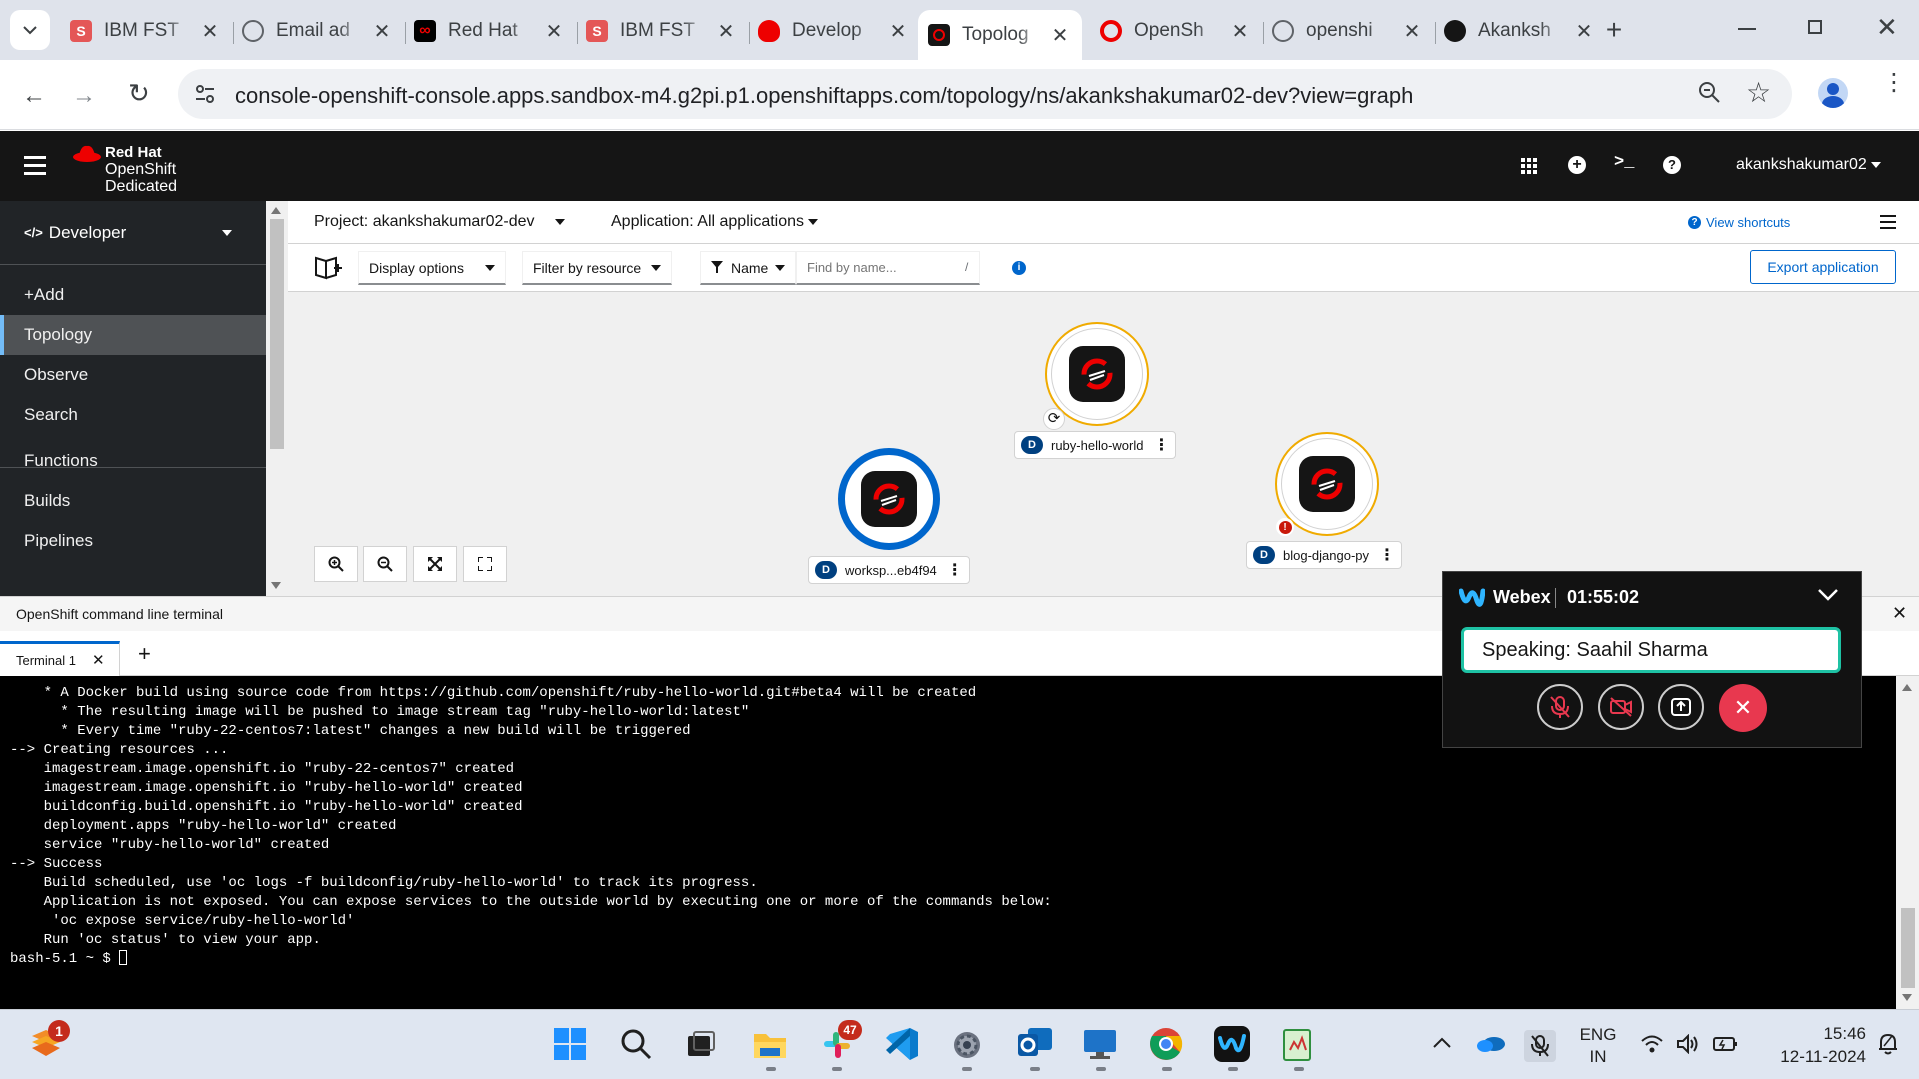  I want to click on forward-icon: →, so click(84, 96).